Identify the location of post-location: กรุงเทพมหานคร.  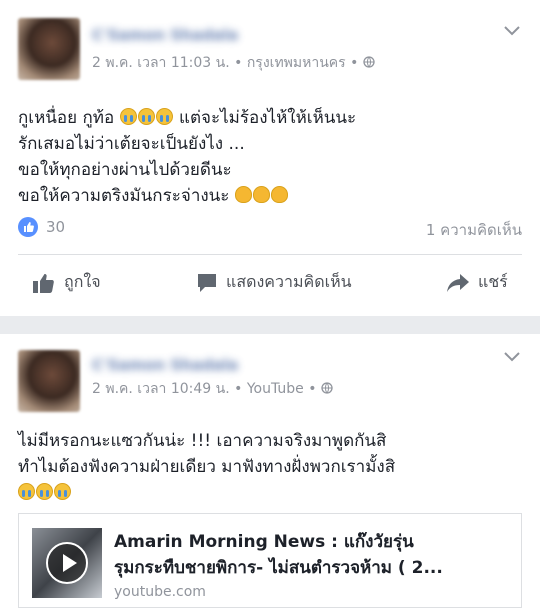
(296, 63).